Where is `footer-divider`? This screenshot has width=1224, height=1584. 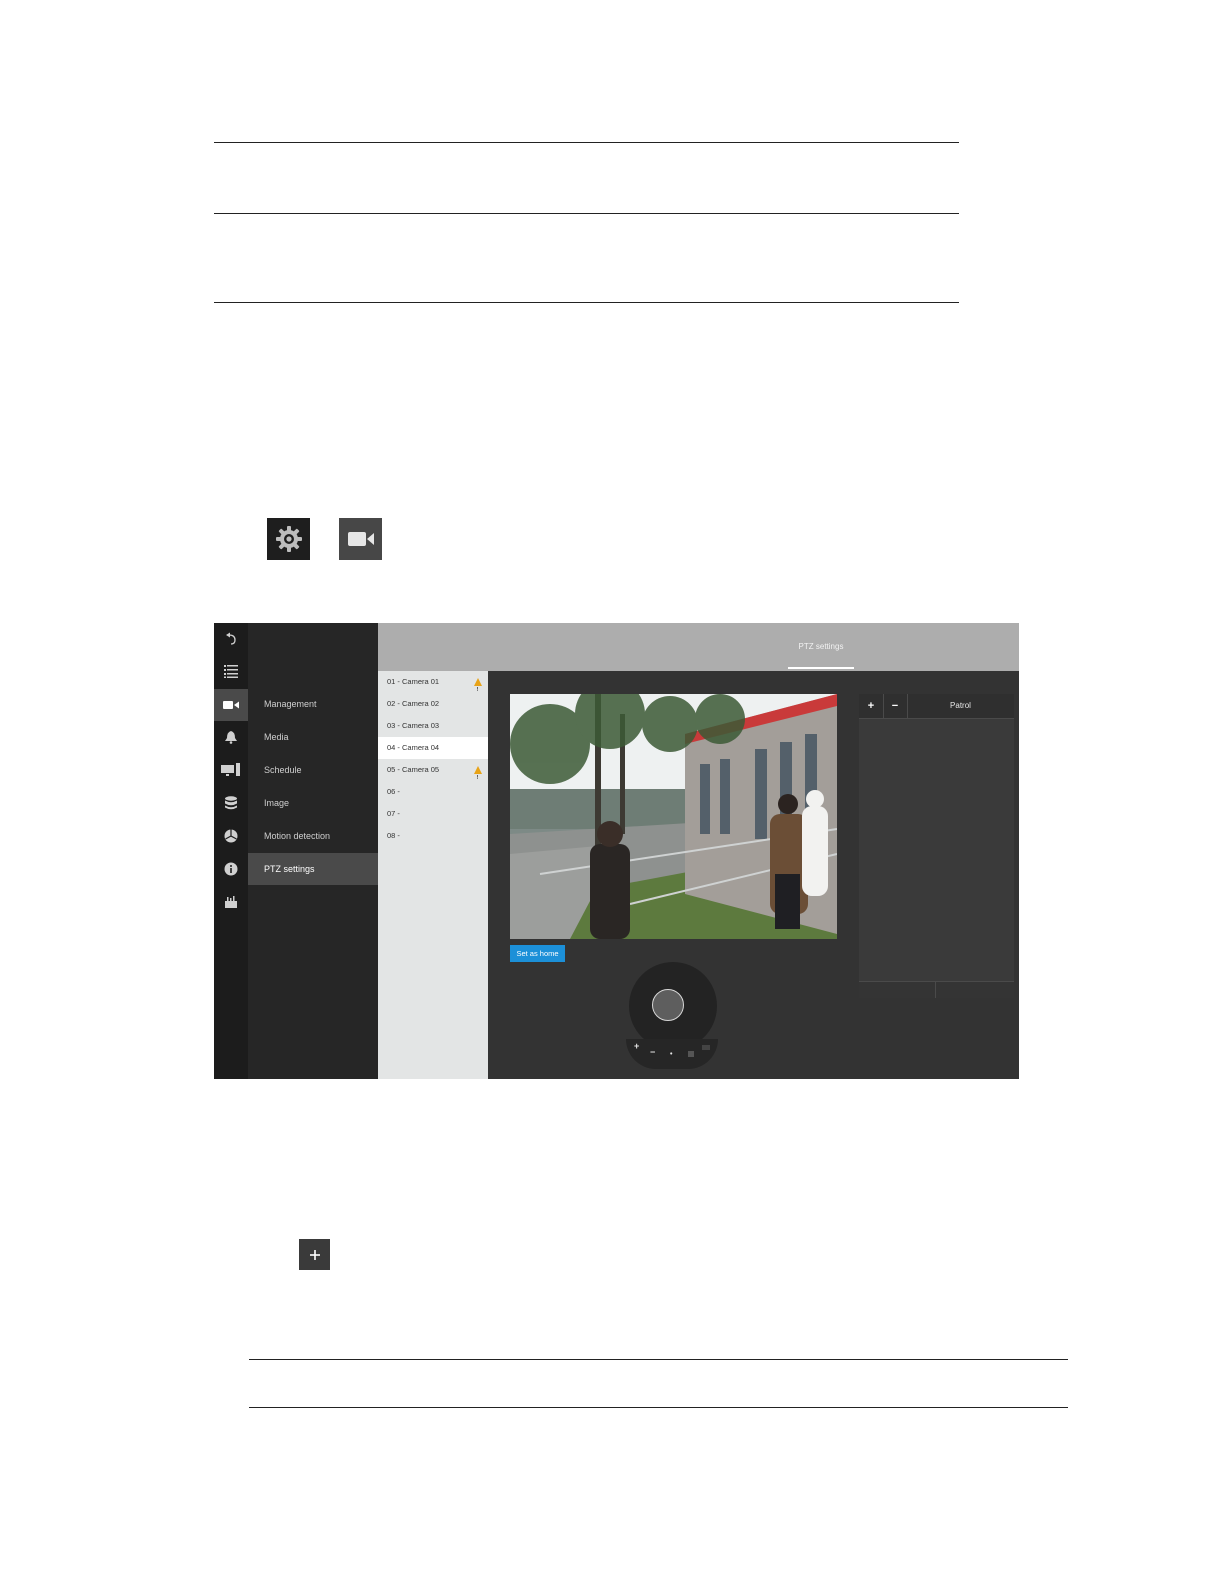 footer-divider is located at coordinates (935, 990).